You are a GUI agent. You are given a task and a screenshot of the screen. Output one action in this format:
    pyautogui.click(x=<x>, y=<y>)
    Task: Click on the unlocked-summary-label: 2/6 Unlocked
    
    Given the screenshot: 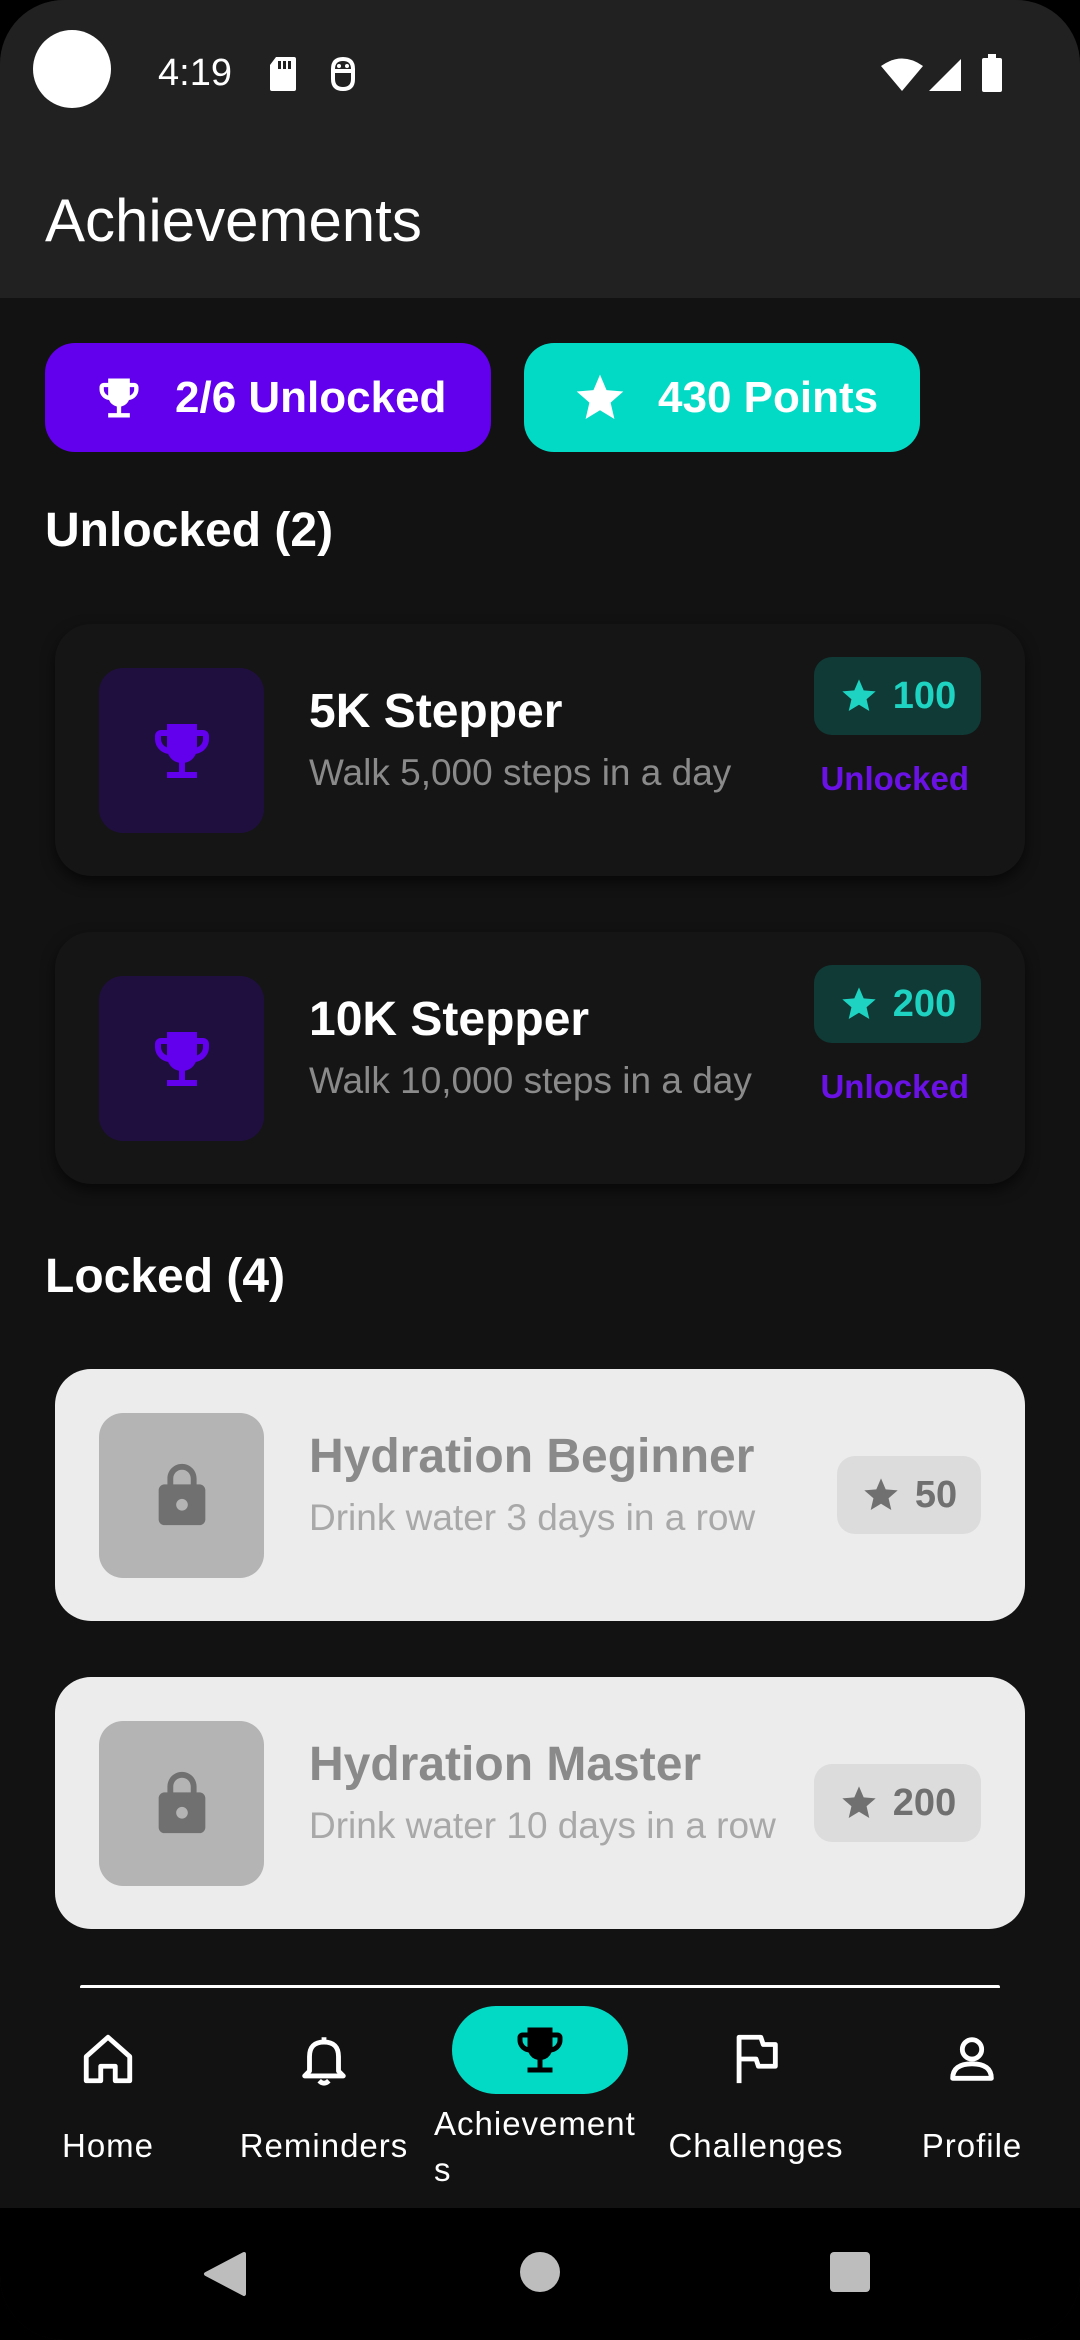 What is the action you would take?
    pyautogui.click(x=311, y=397)
    